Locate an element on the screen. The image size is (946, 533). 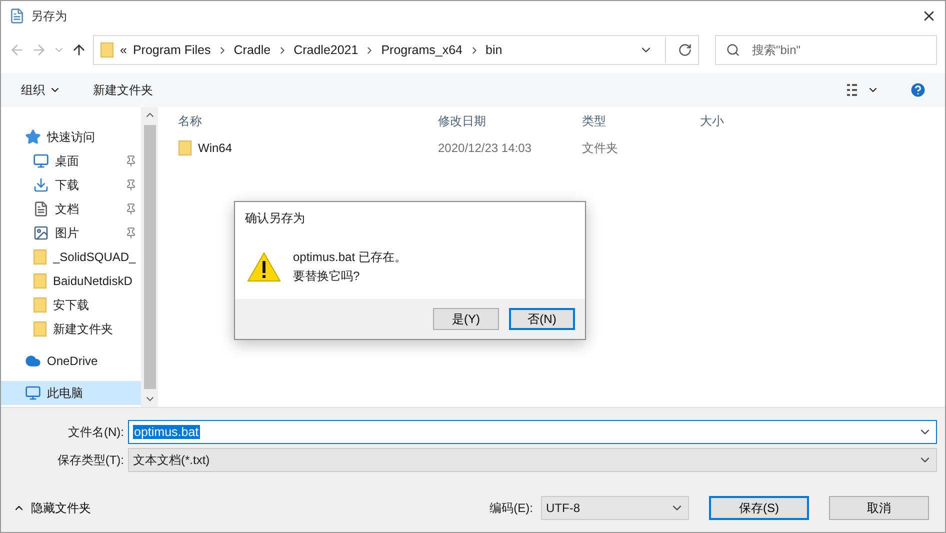
file-type: 文件夹 is located at coordinates (600, 148).